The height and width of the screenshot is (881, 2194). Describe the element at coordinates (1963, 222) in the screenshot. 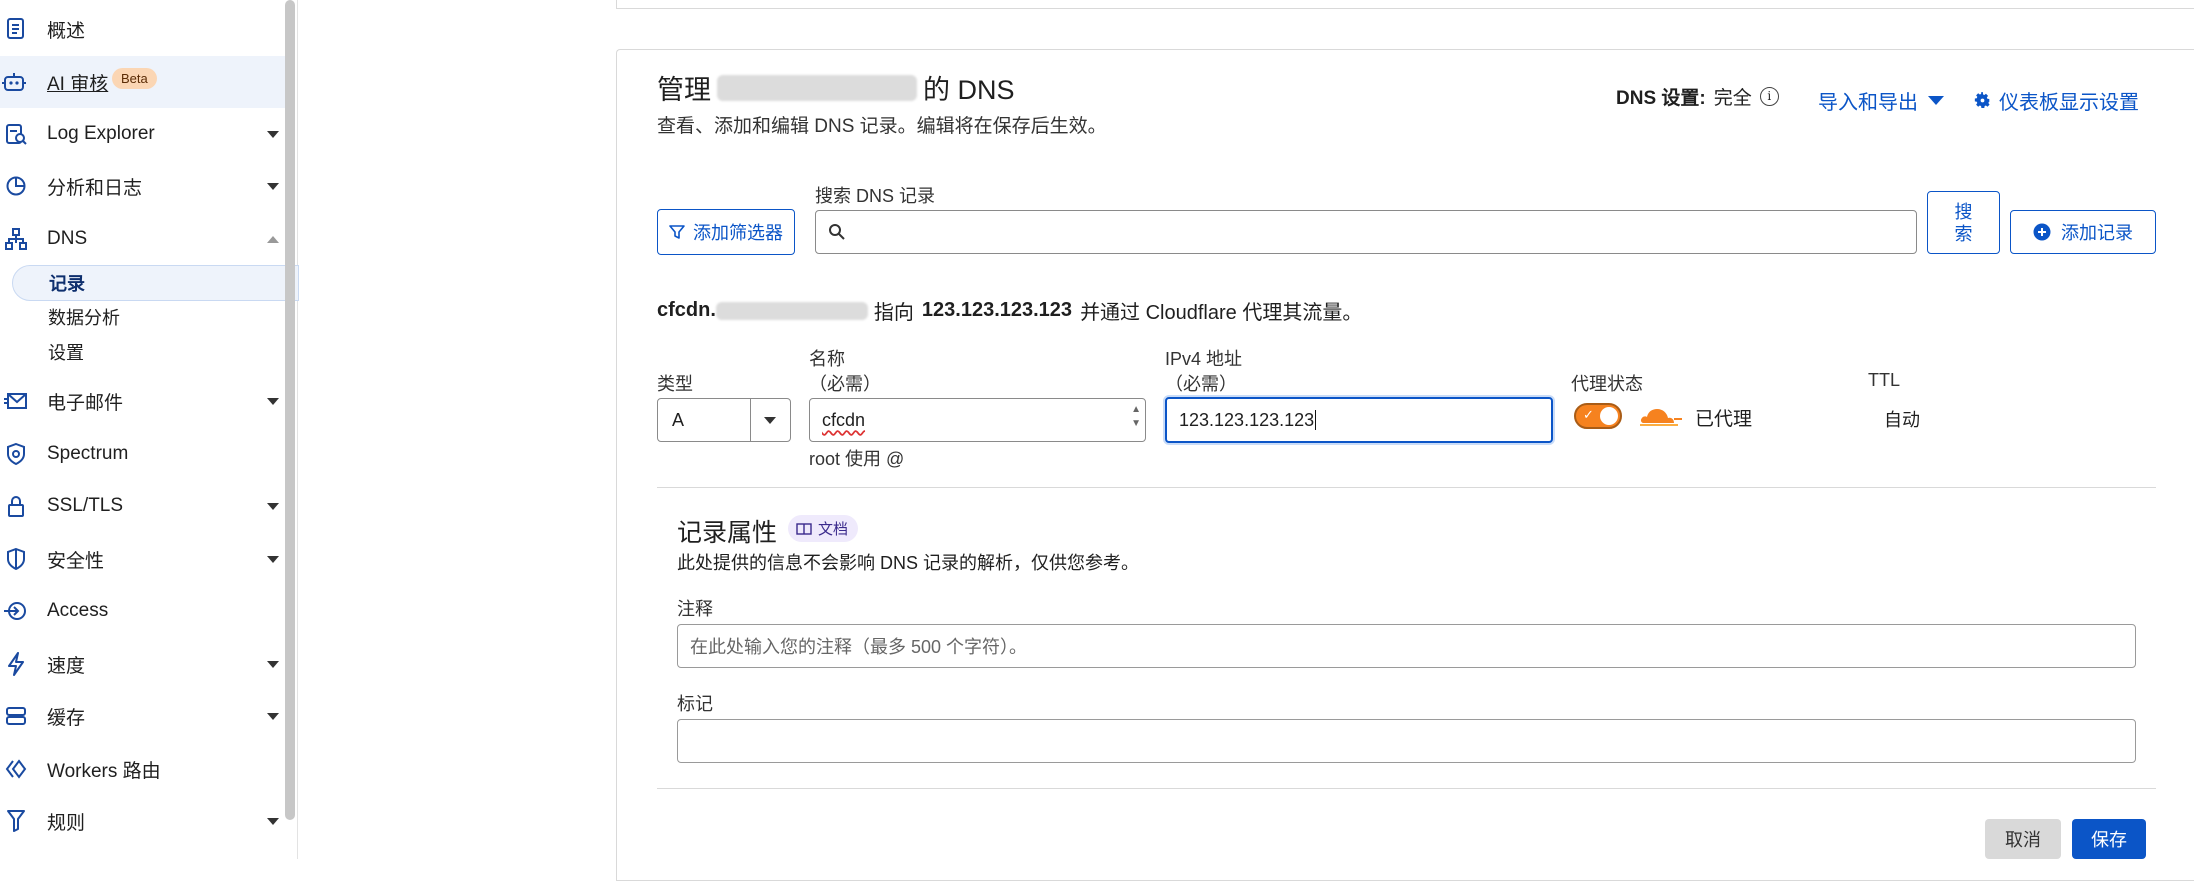

I see `search-button: 搜索` at that location.